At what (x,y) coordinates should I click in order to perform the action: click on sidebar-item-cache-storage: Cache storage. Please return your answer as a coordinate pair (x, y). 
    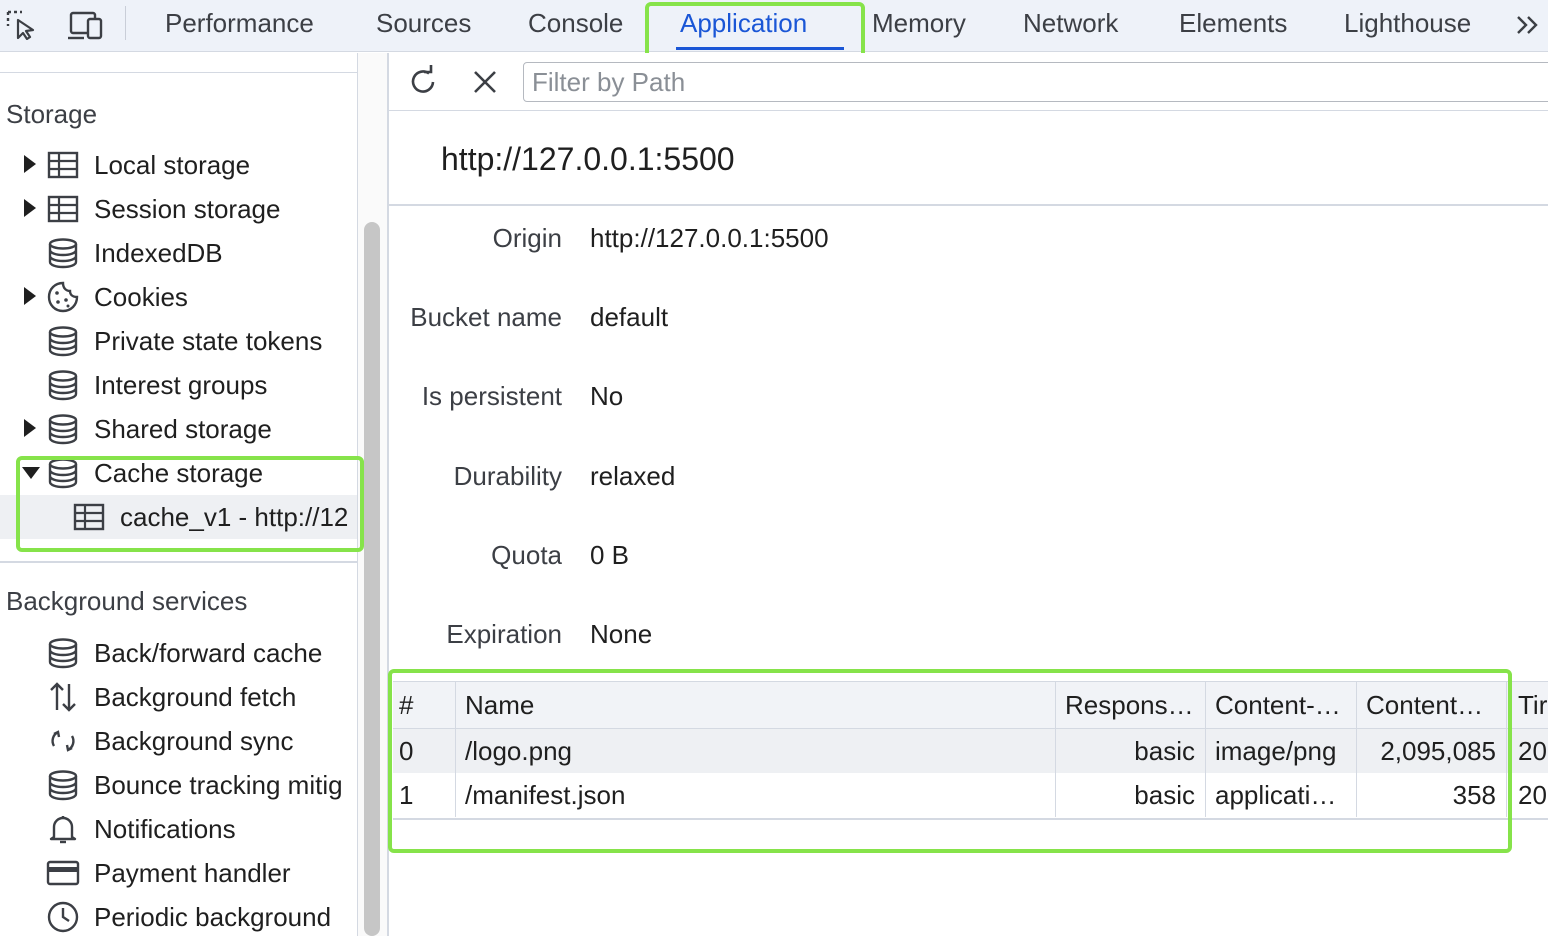
    Looking at the image, I should click on (178, 473).